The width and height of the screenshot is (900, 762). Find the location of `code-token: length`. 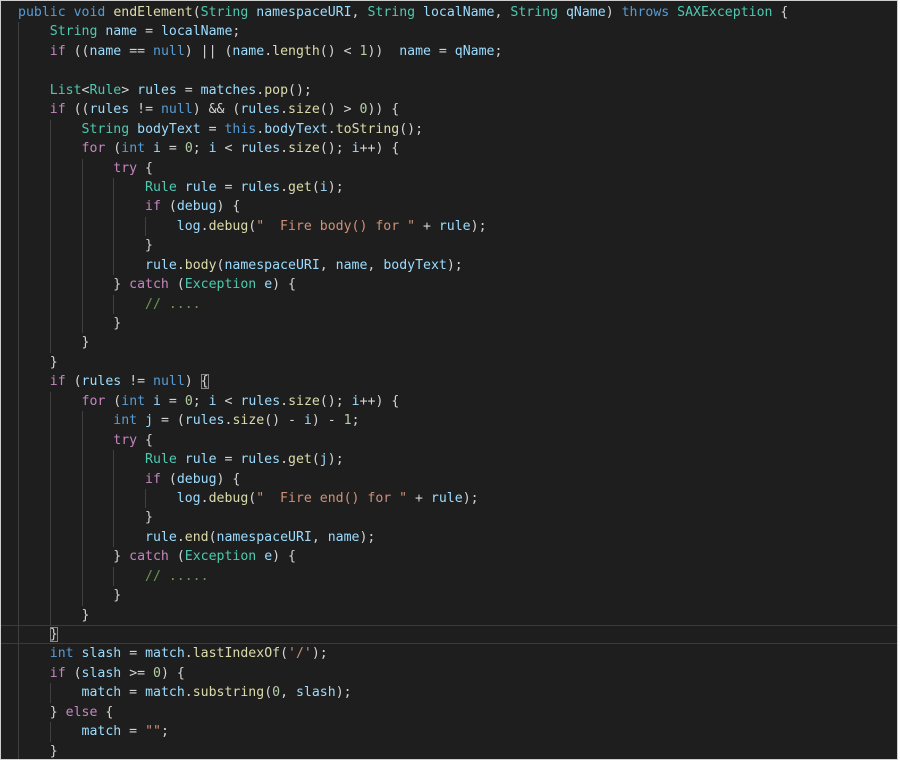

code-token: length is located at coordinates (296, 51).